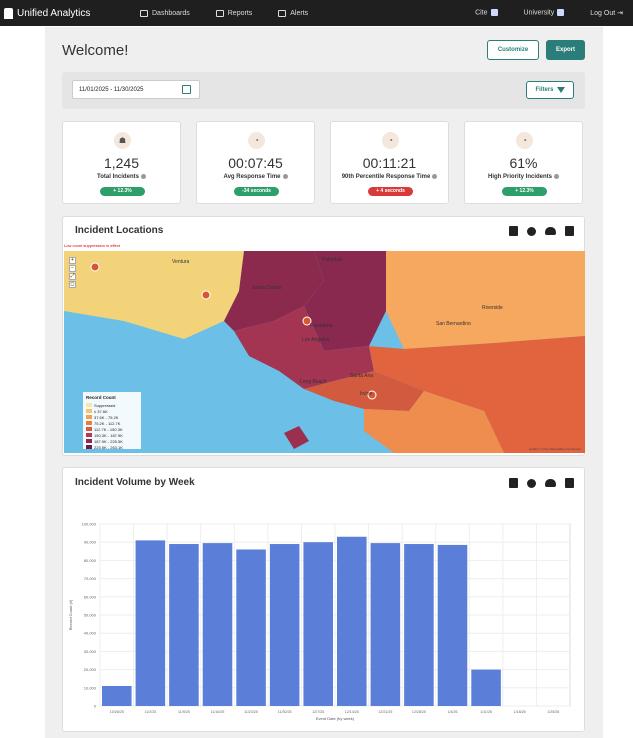  Describe the element at coordinates (361, 376) in the screenshot. I see `map-place-label: Santa Ana` at that location.